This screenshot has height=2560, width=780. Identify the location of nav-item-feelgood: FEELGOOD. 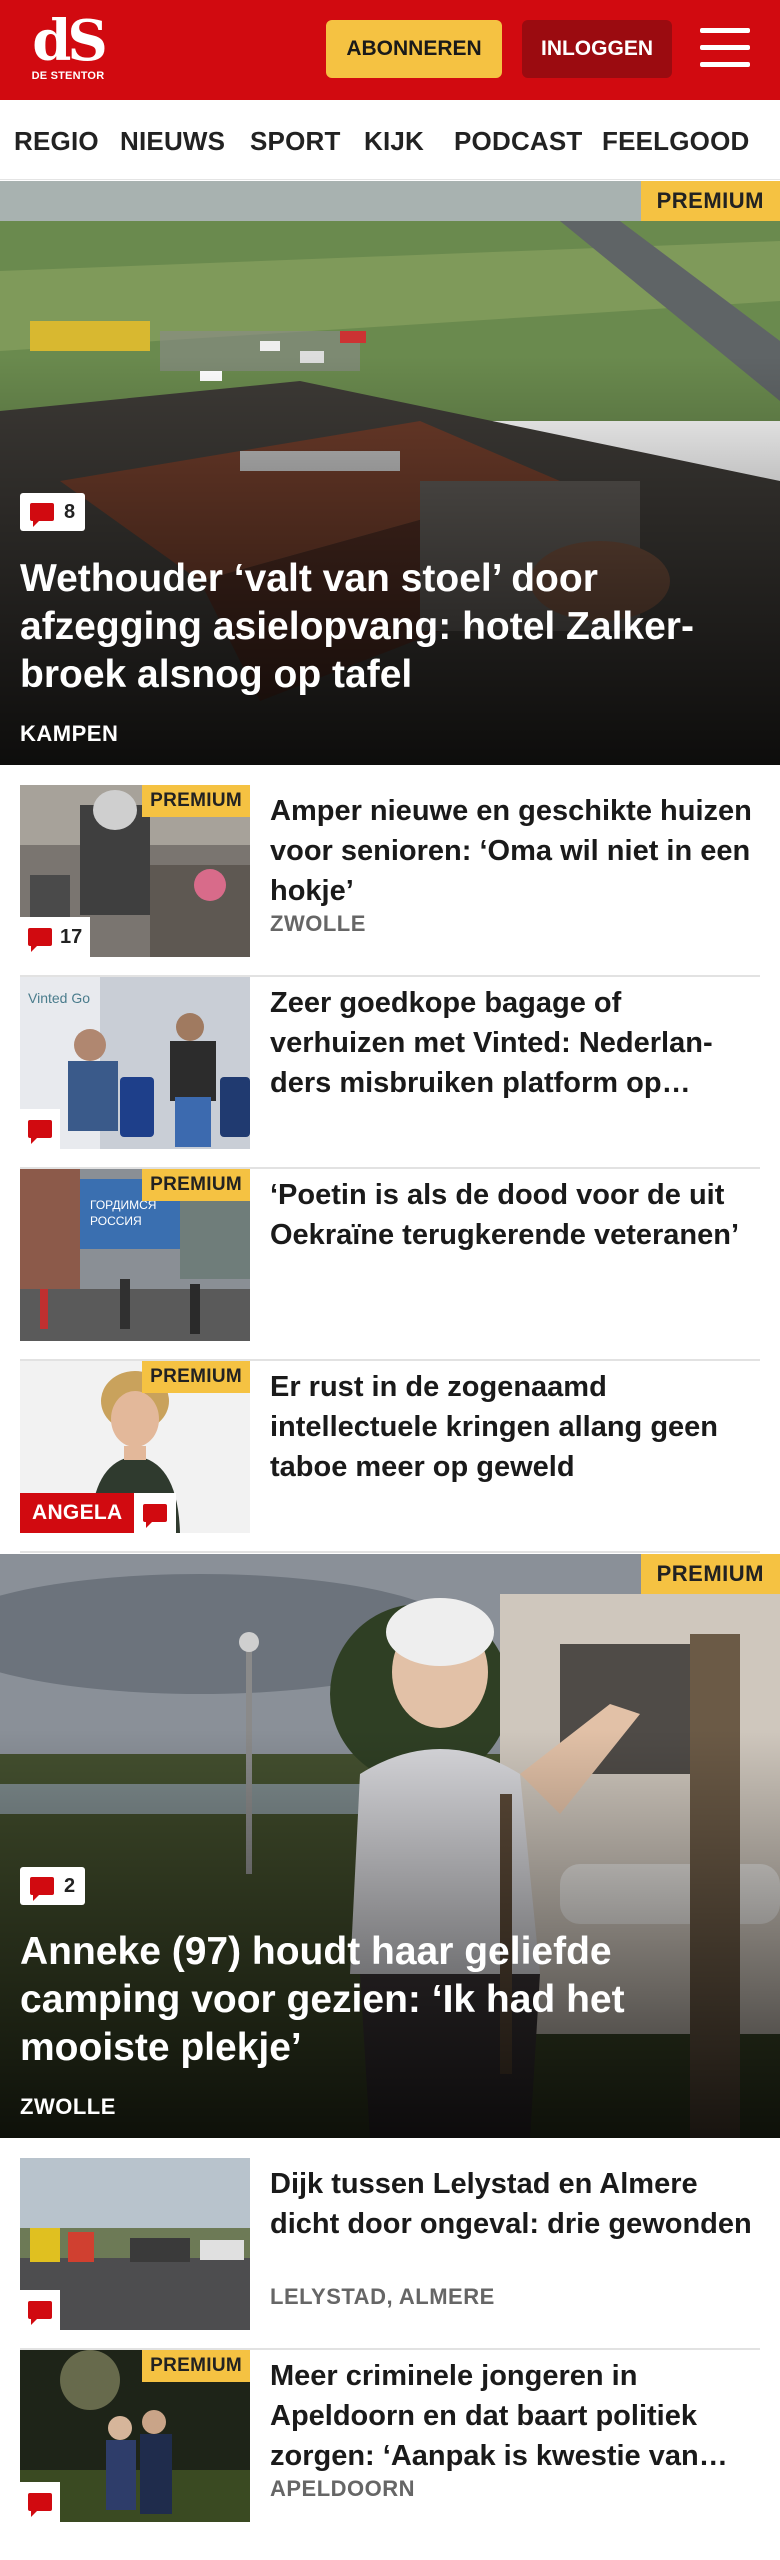
(676, 141).